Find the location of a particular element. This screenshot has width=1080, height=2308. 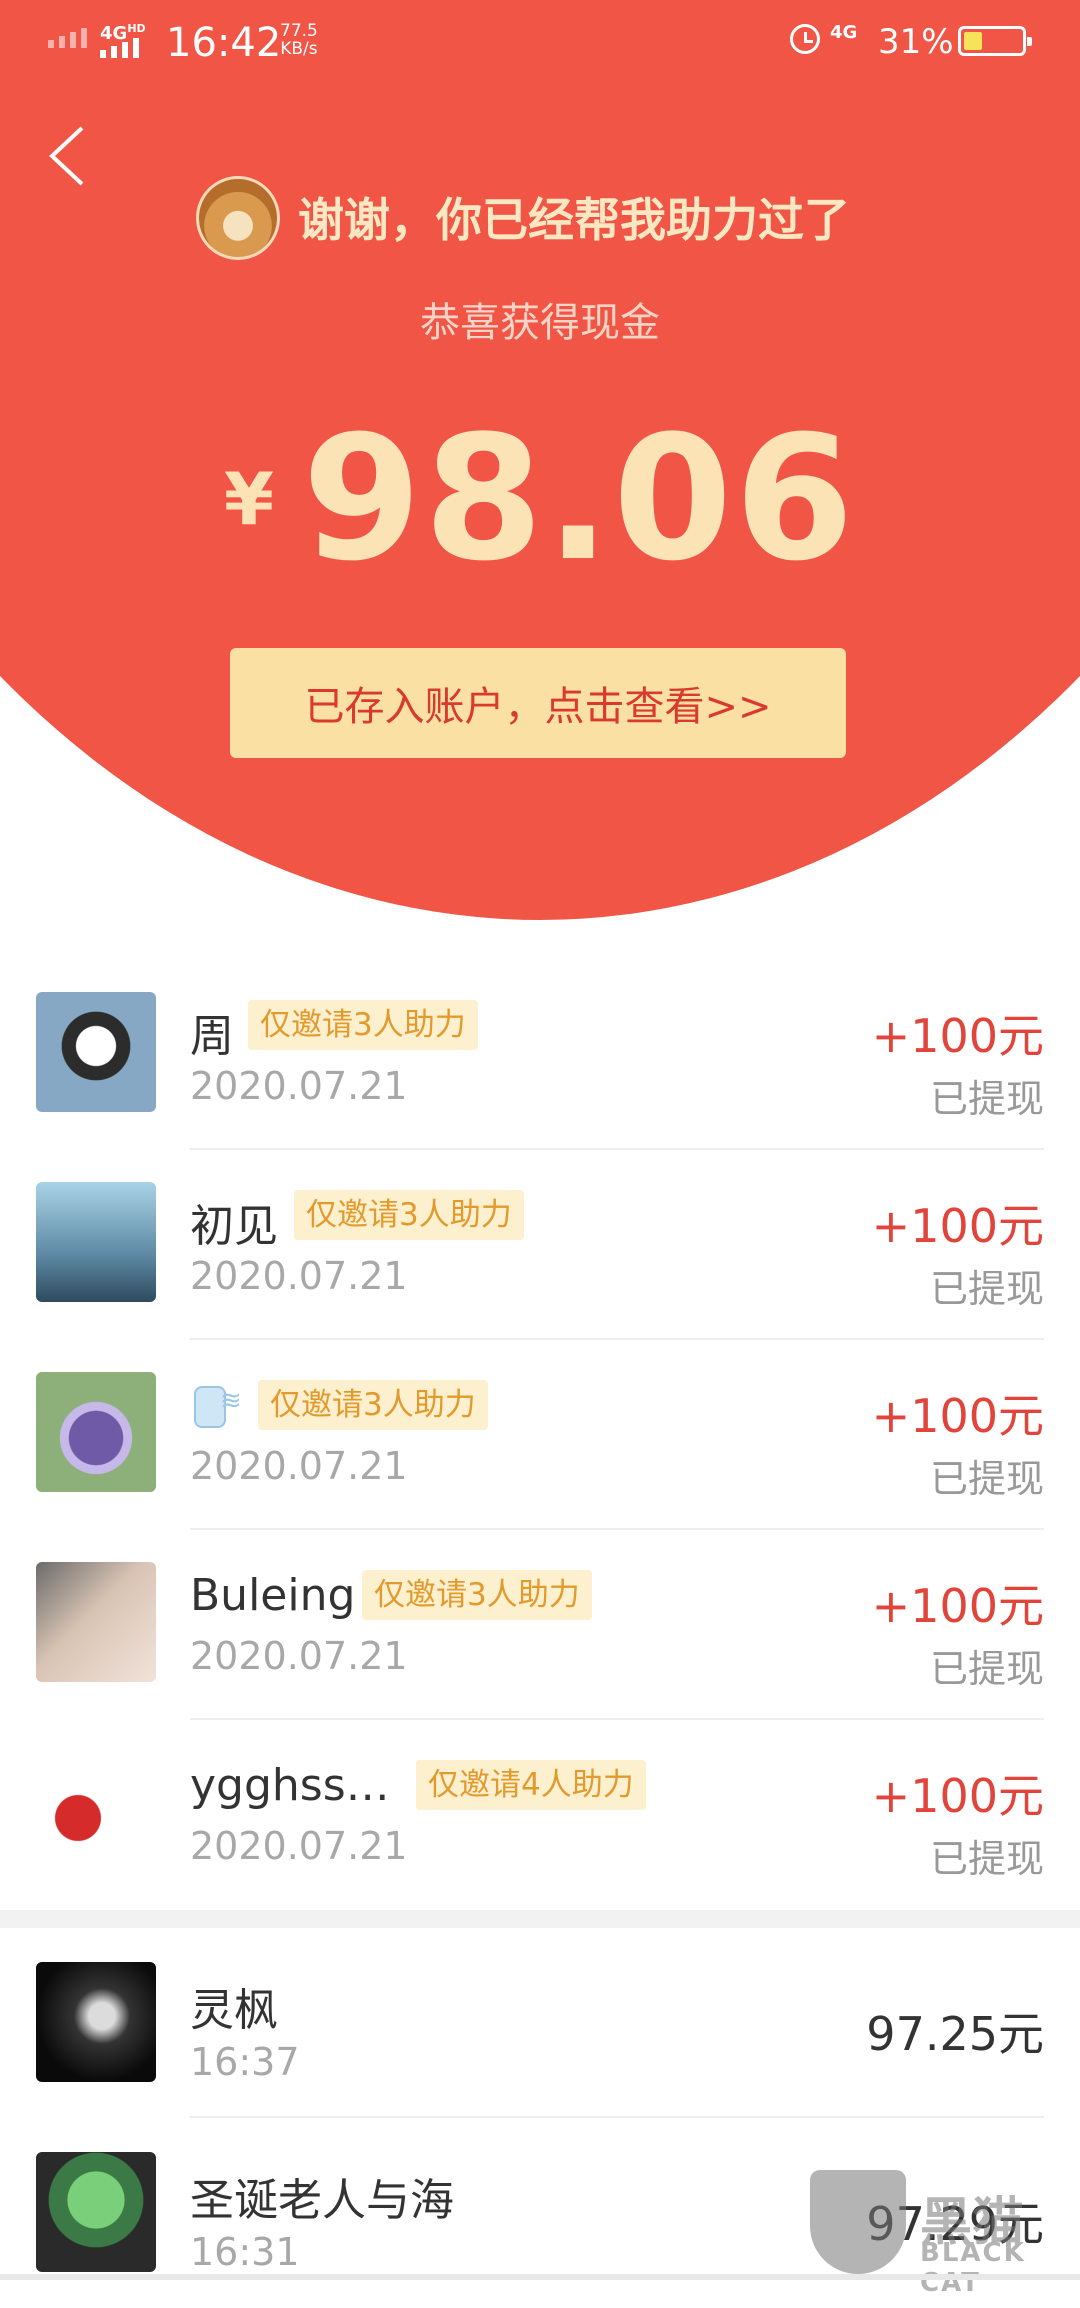

blowing-wind-emoji-icon is located at coordinates (216, 1405).